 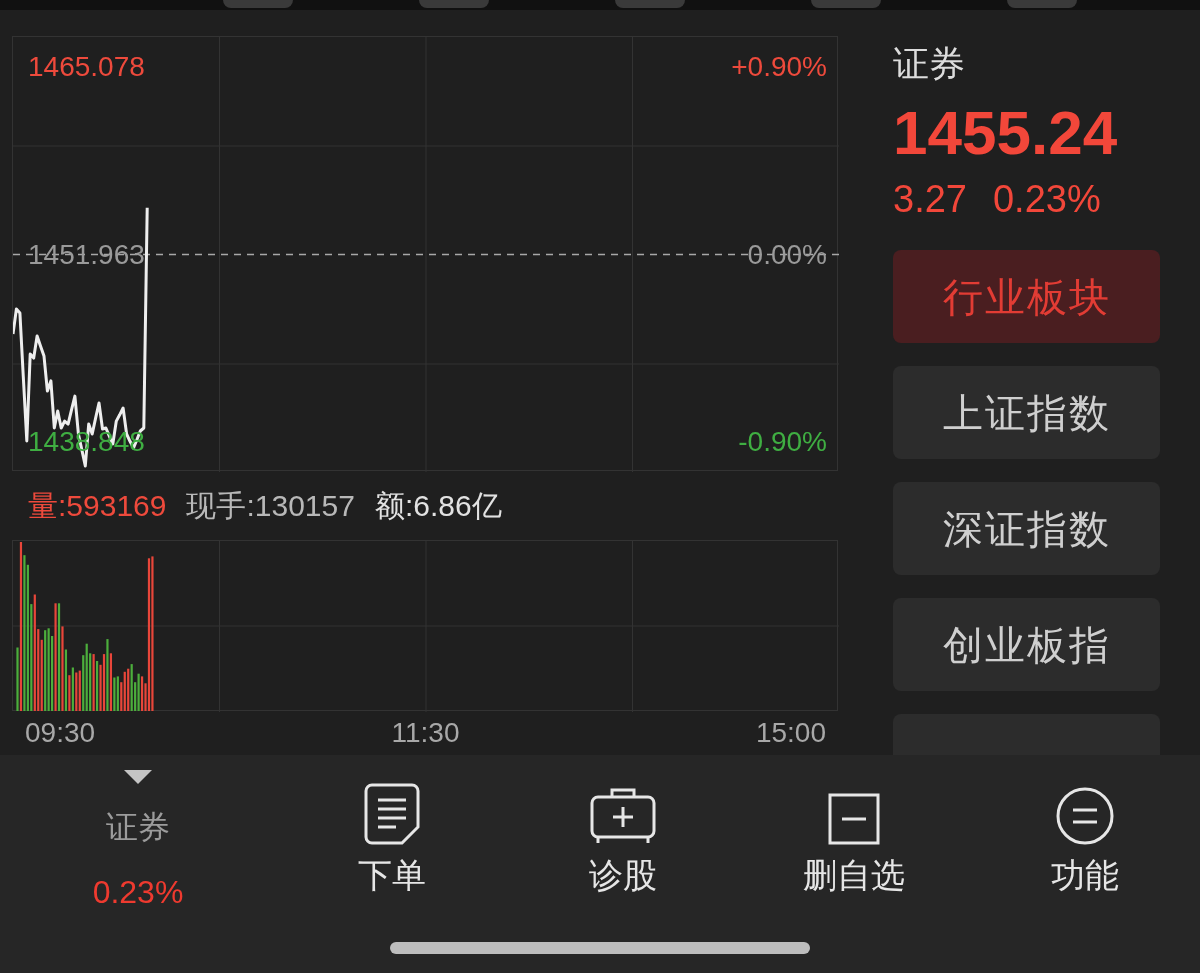 I want to click on price-tick-label: 1465.078, so click(x=86, y=67).